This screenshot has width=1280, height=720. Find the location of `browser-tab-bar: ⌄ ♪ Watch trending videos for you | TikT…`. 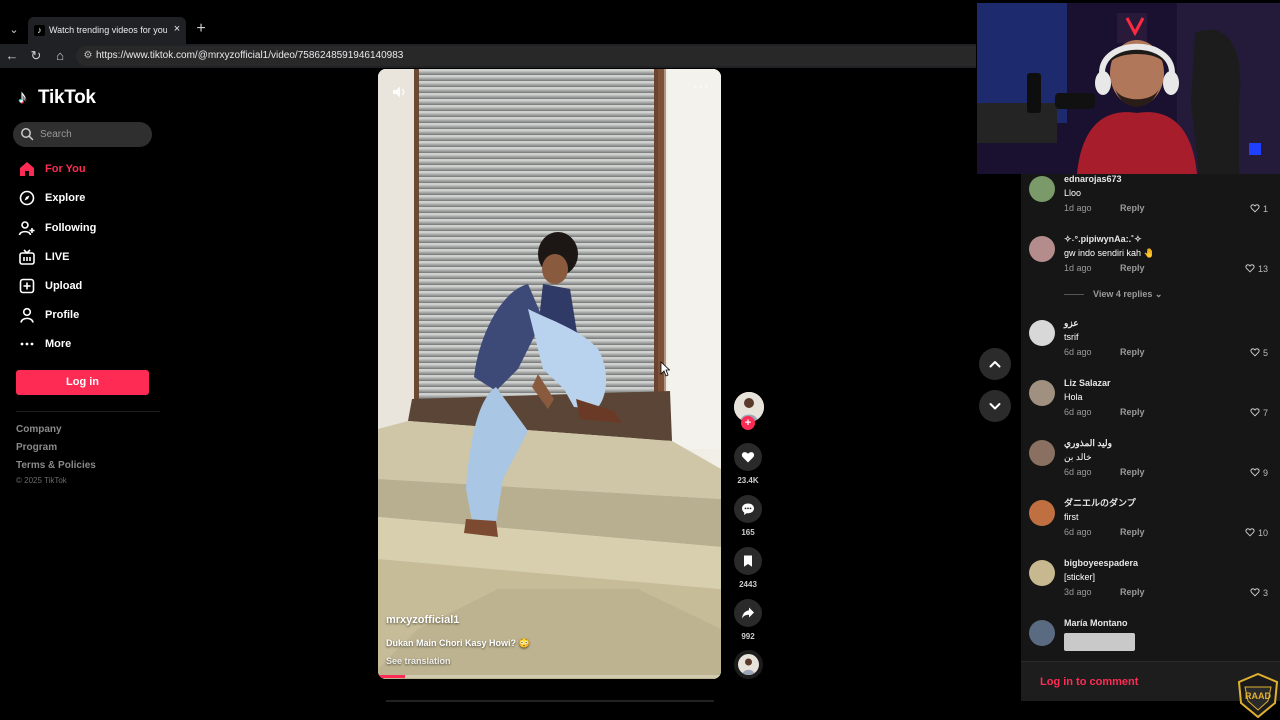

browser-tab-bar: ⌄ ♪ Watch trending videos for you | TikT… is located at coordinates (488, 22).